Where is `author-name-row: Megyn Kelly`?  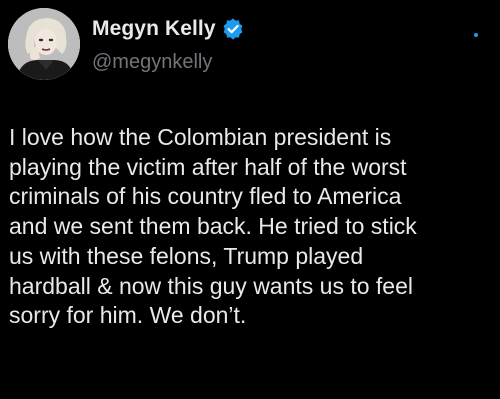 author-name-row: Megyn Kelly is located at coordinates (168, 29).